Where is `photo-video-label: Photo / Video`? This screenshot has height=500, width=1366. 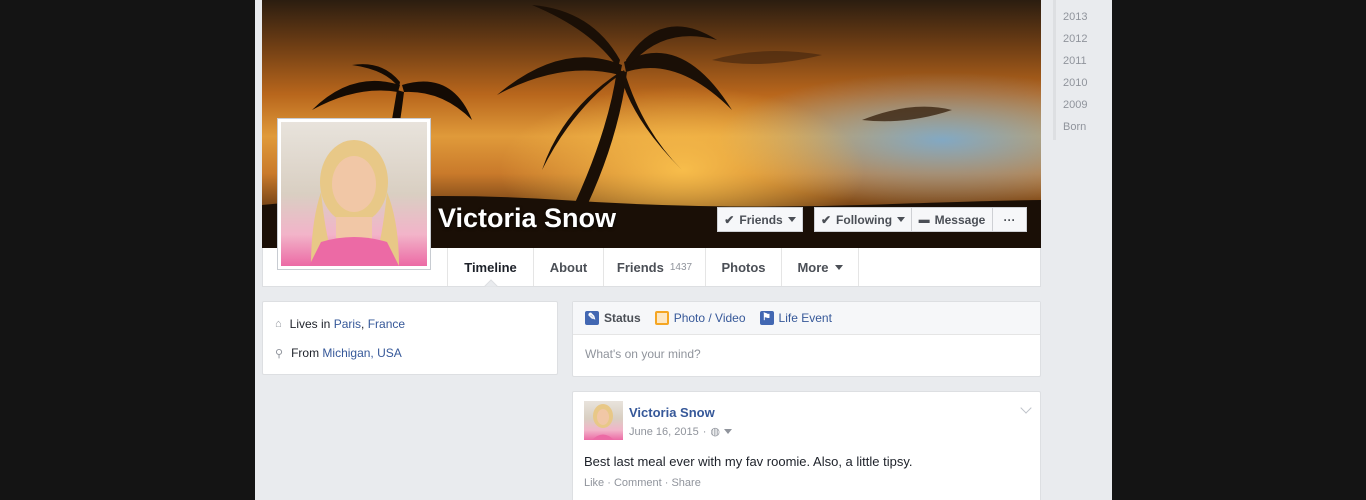
photo-video-label: Photo / Video is located at coordinates (709, 318).